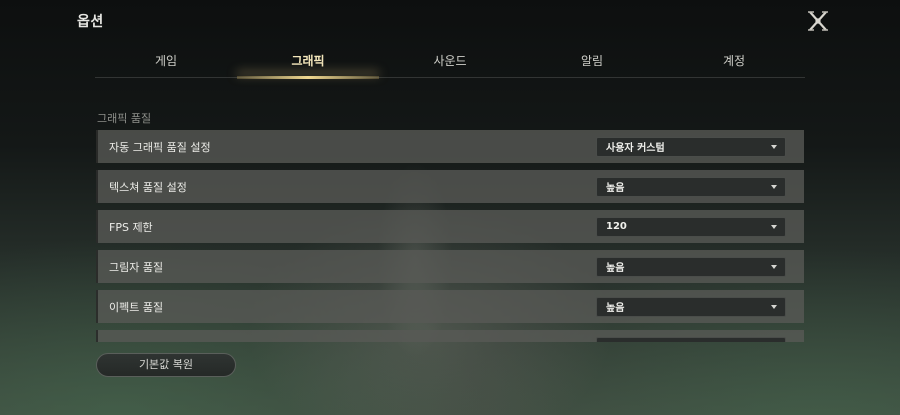  I want to click on setting-row-shadow-quality: 그림자 품질 높음, so click(450, 266).